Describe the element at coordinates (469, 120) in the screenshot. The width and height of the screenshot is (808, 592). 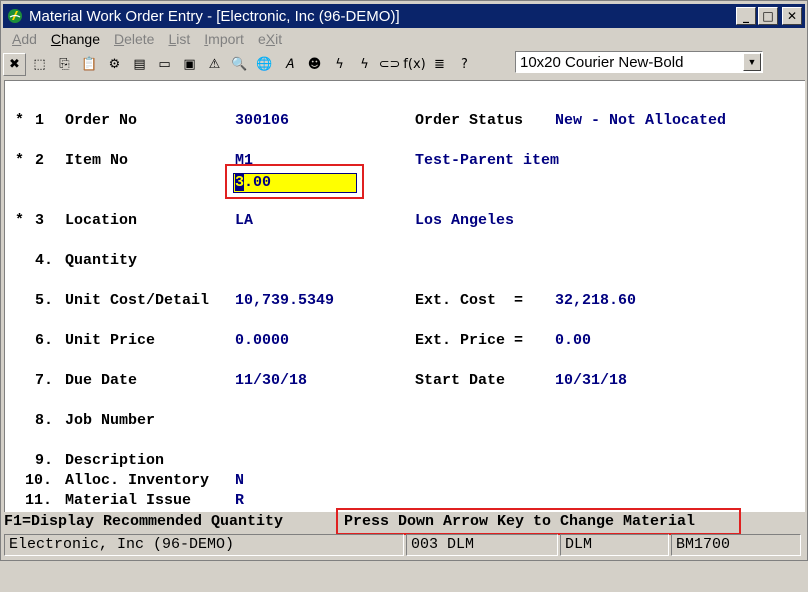
I see `order-status-label: Order Status` at that location.